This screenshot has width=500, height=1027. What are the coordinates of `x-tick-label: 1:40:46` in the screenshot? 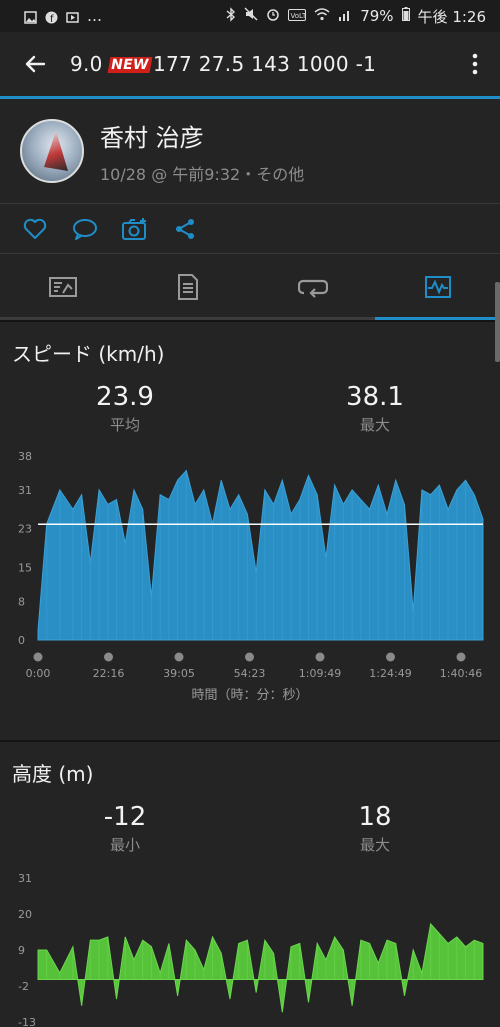 It's located at (461, 673).